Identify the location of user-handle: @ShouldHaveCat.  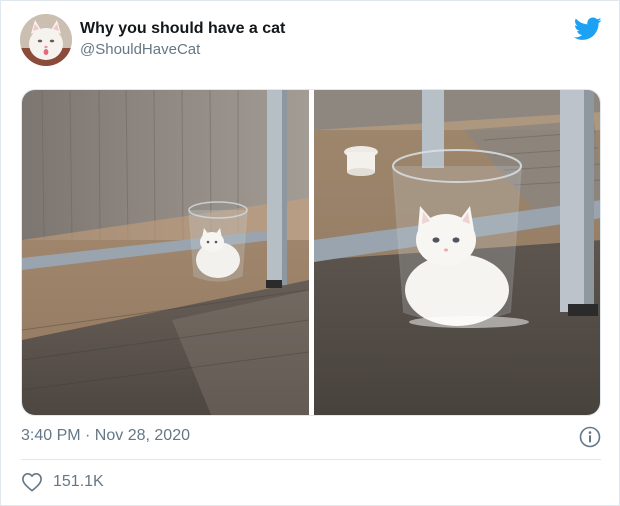
(140, 49).